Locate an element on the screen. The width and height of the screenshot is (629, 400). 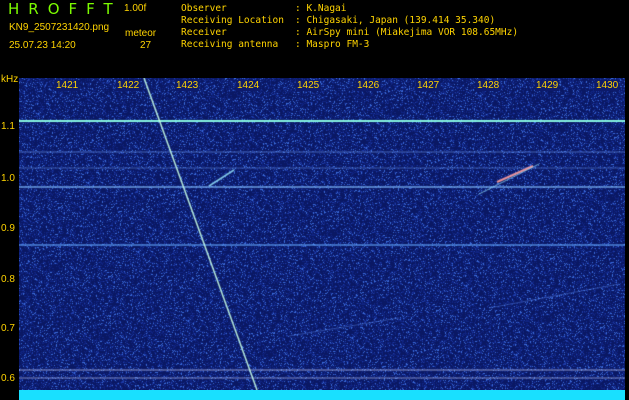
y-axis-unit: kHz is located at coordinates (10, 79).